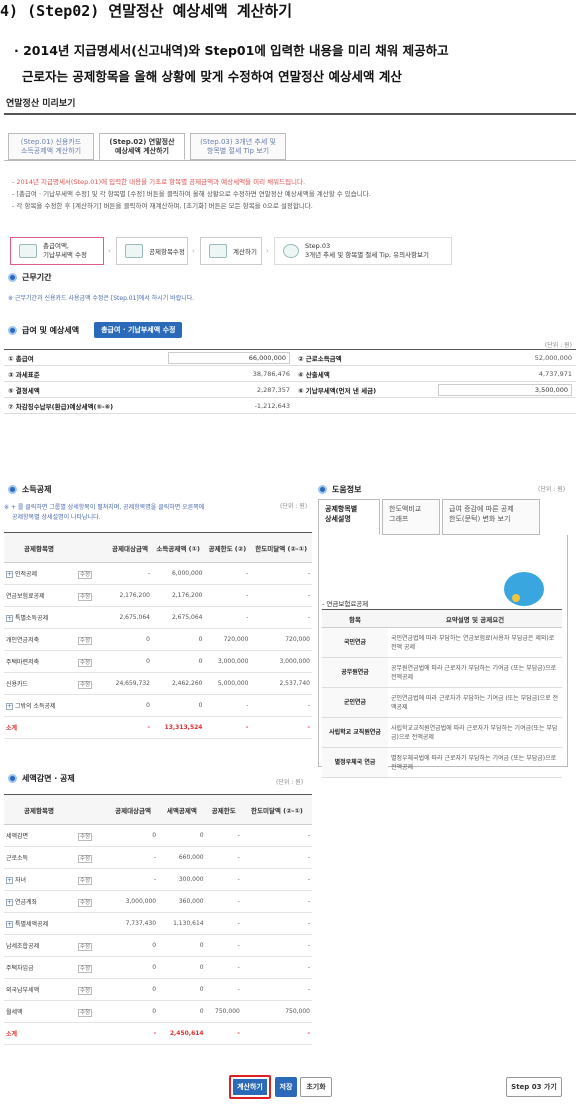 This screenshot has width=580, height=1113. What do you see at coordinates (276, 1033) in the screenshot?
I see `subtotal-value: -` at bounding box center [276, 1033].